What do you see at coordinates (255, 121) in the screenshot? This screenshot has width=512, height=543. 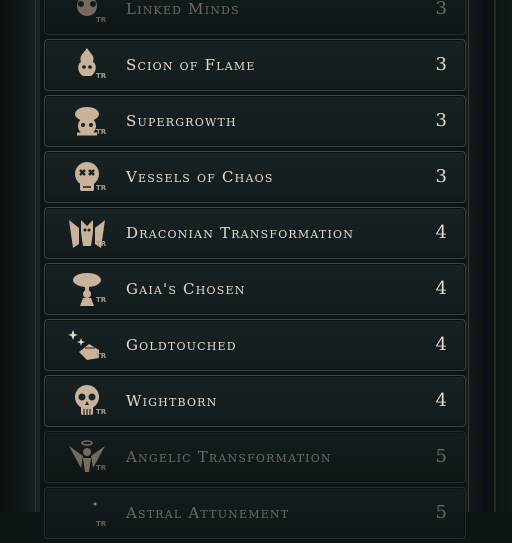 I see `trait-row-supergrowth: TR Supergrowth 3` at bounding box center [255, 121].